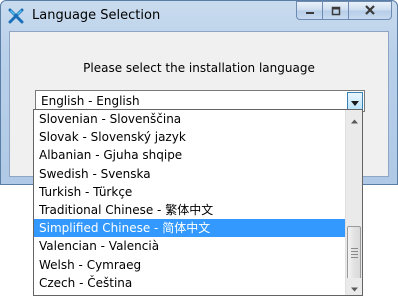 The width and height of the screenshot is (398, 303). What do you see at coordinates (189, 246) in the screenshot?
I see `list-item-valencian: Valencian - Valencià` at bounding box center [189, 246].